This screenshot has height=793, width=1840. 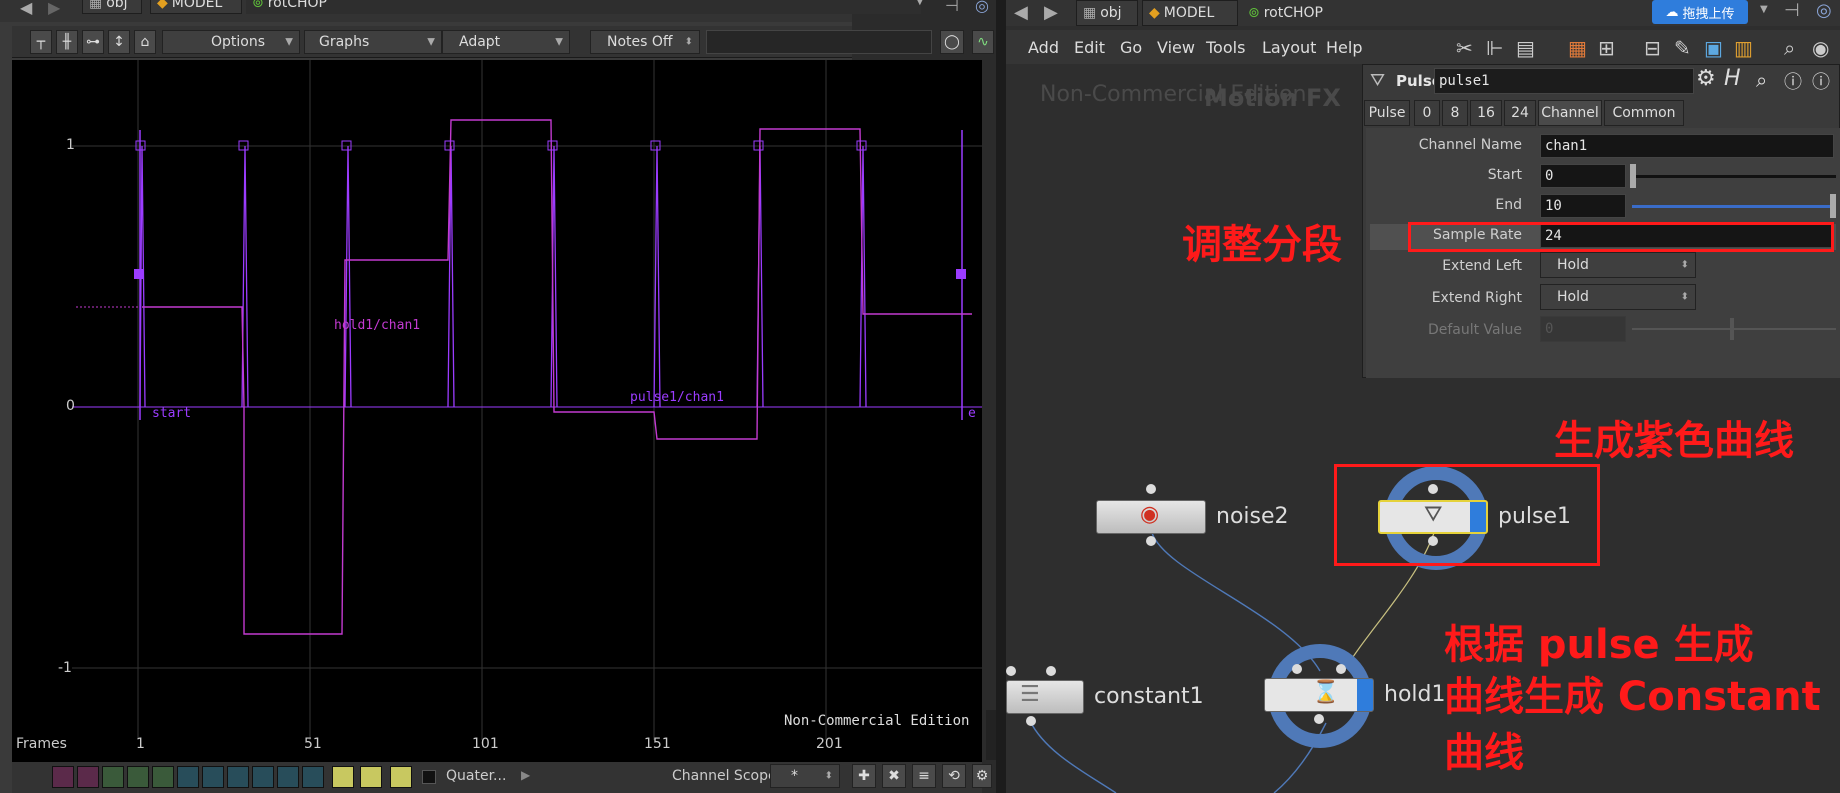 I want to click on tab-0: 0, so click(x=1427, y=113).